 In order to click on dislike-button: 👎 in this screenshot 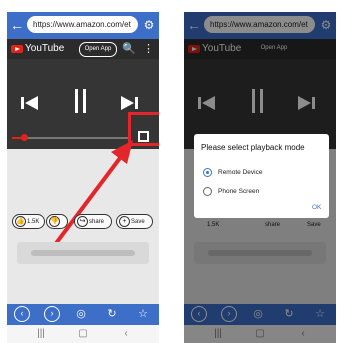, I will do `click(57, 221)`.